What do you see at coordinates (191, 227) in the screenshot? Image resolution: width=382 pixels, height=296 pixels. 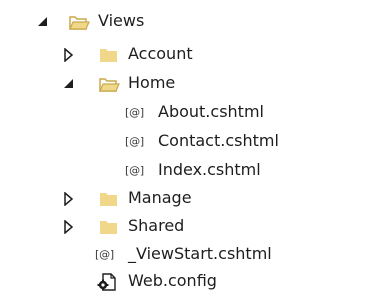 I see `tree-item-shared: Shared` at bounding box center [191, 227].